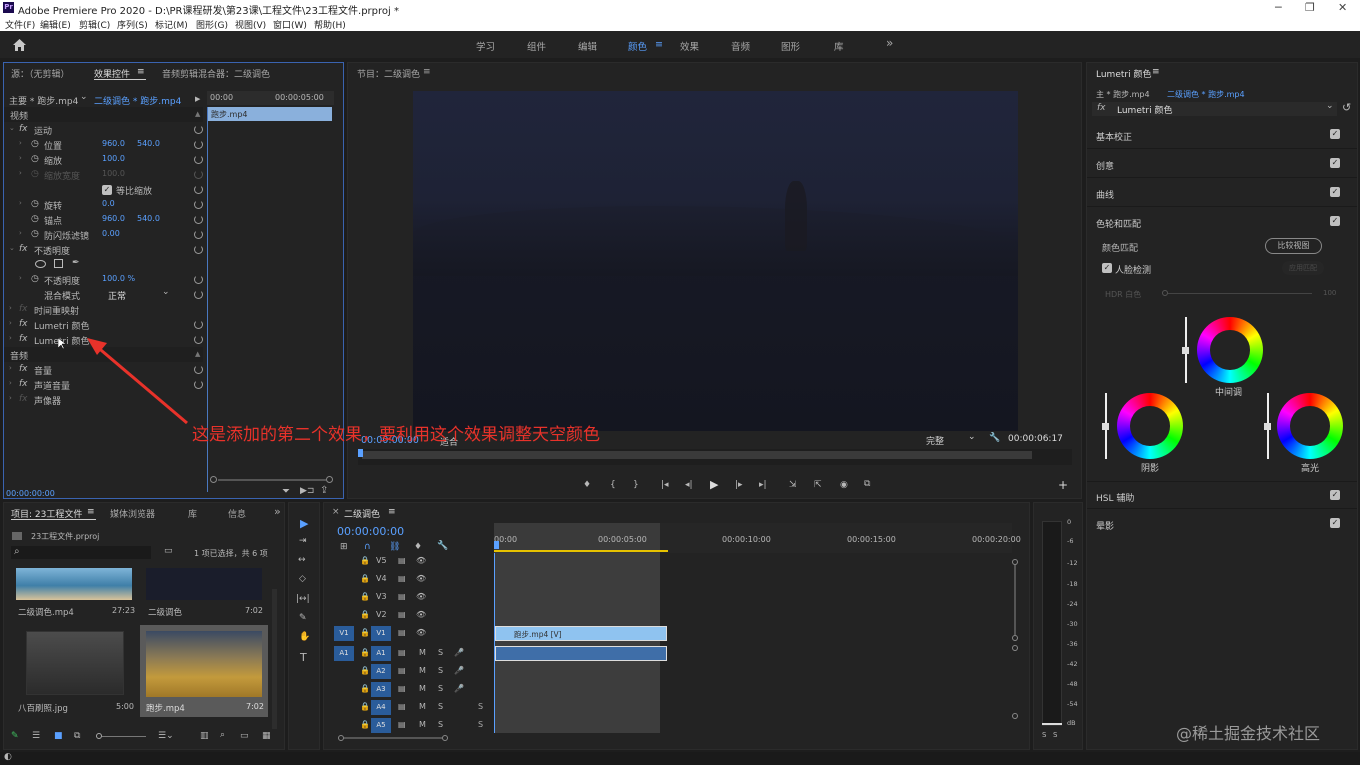 The image size is (1360, 765). Describe the element at coordinates (165, 708) in the screenshot. I see `item-4-name: 跑步.mp4` at that location.